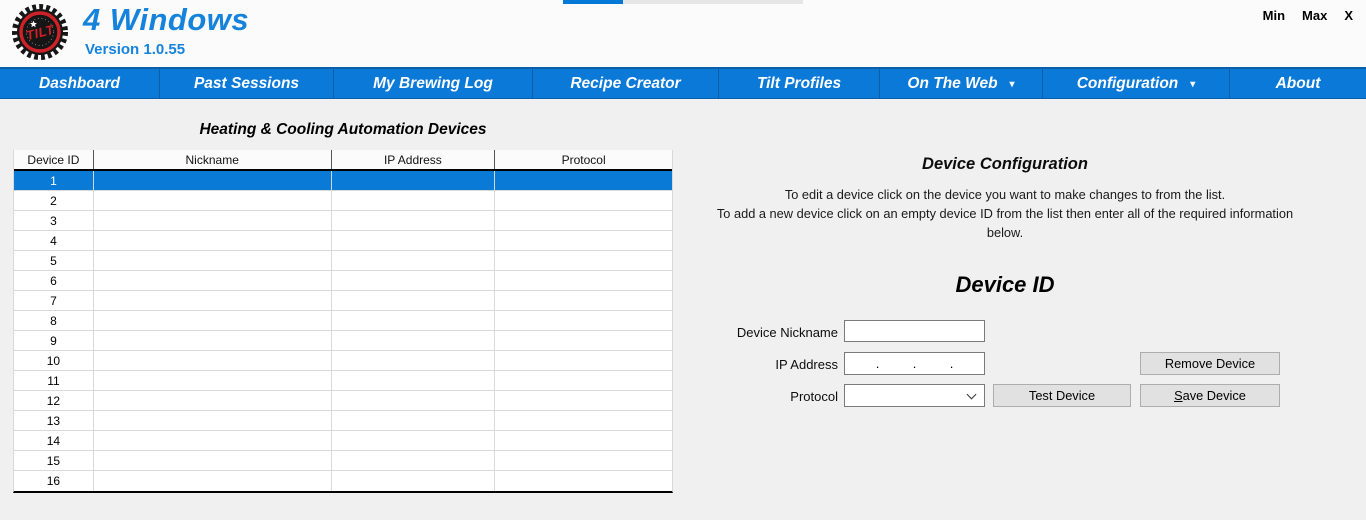 The image size is (1366, 520). I want to click on table-cell-id: 15, so click(54, 460).